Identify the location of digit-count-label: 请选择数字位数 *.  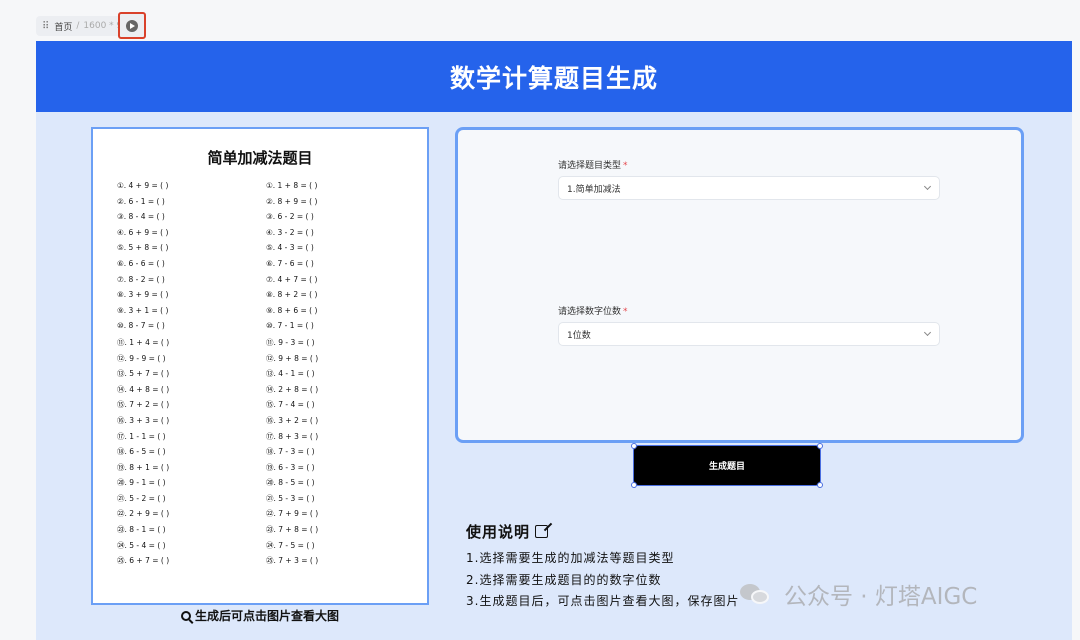
(593, 310).